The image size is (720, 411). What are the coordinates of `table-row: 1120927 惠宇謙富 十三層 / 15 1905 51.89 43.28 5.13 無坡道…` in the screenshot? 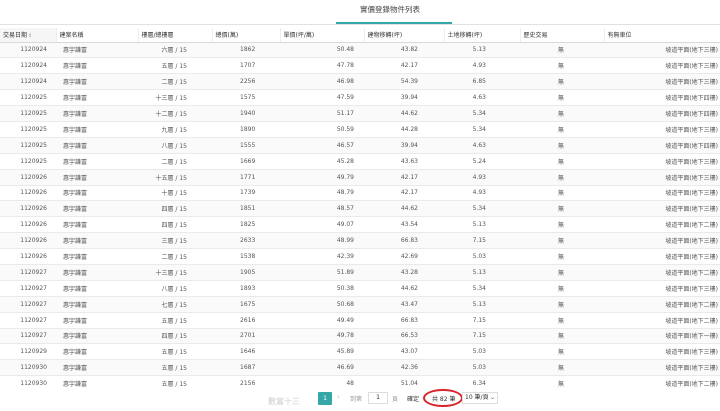 It's located at (360, 272).